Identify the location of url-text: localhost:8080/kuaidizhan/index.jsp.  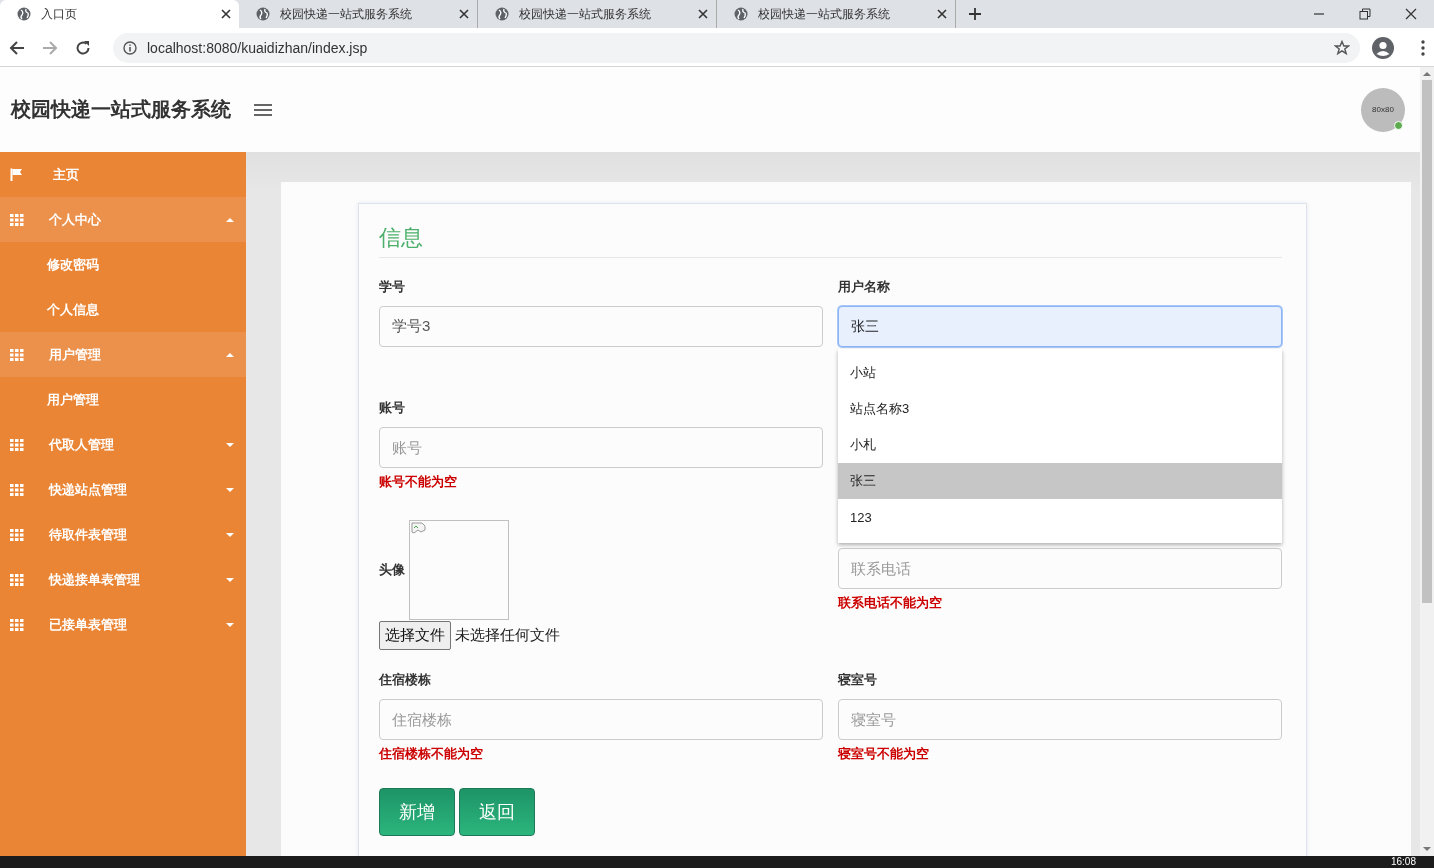
(258, 47).